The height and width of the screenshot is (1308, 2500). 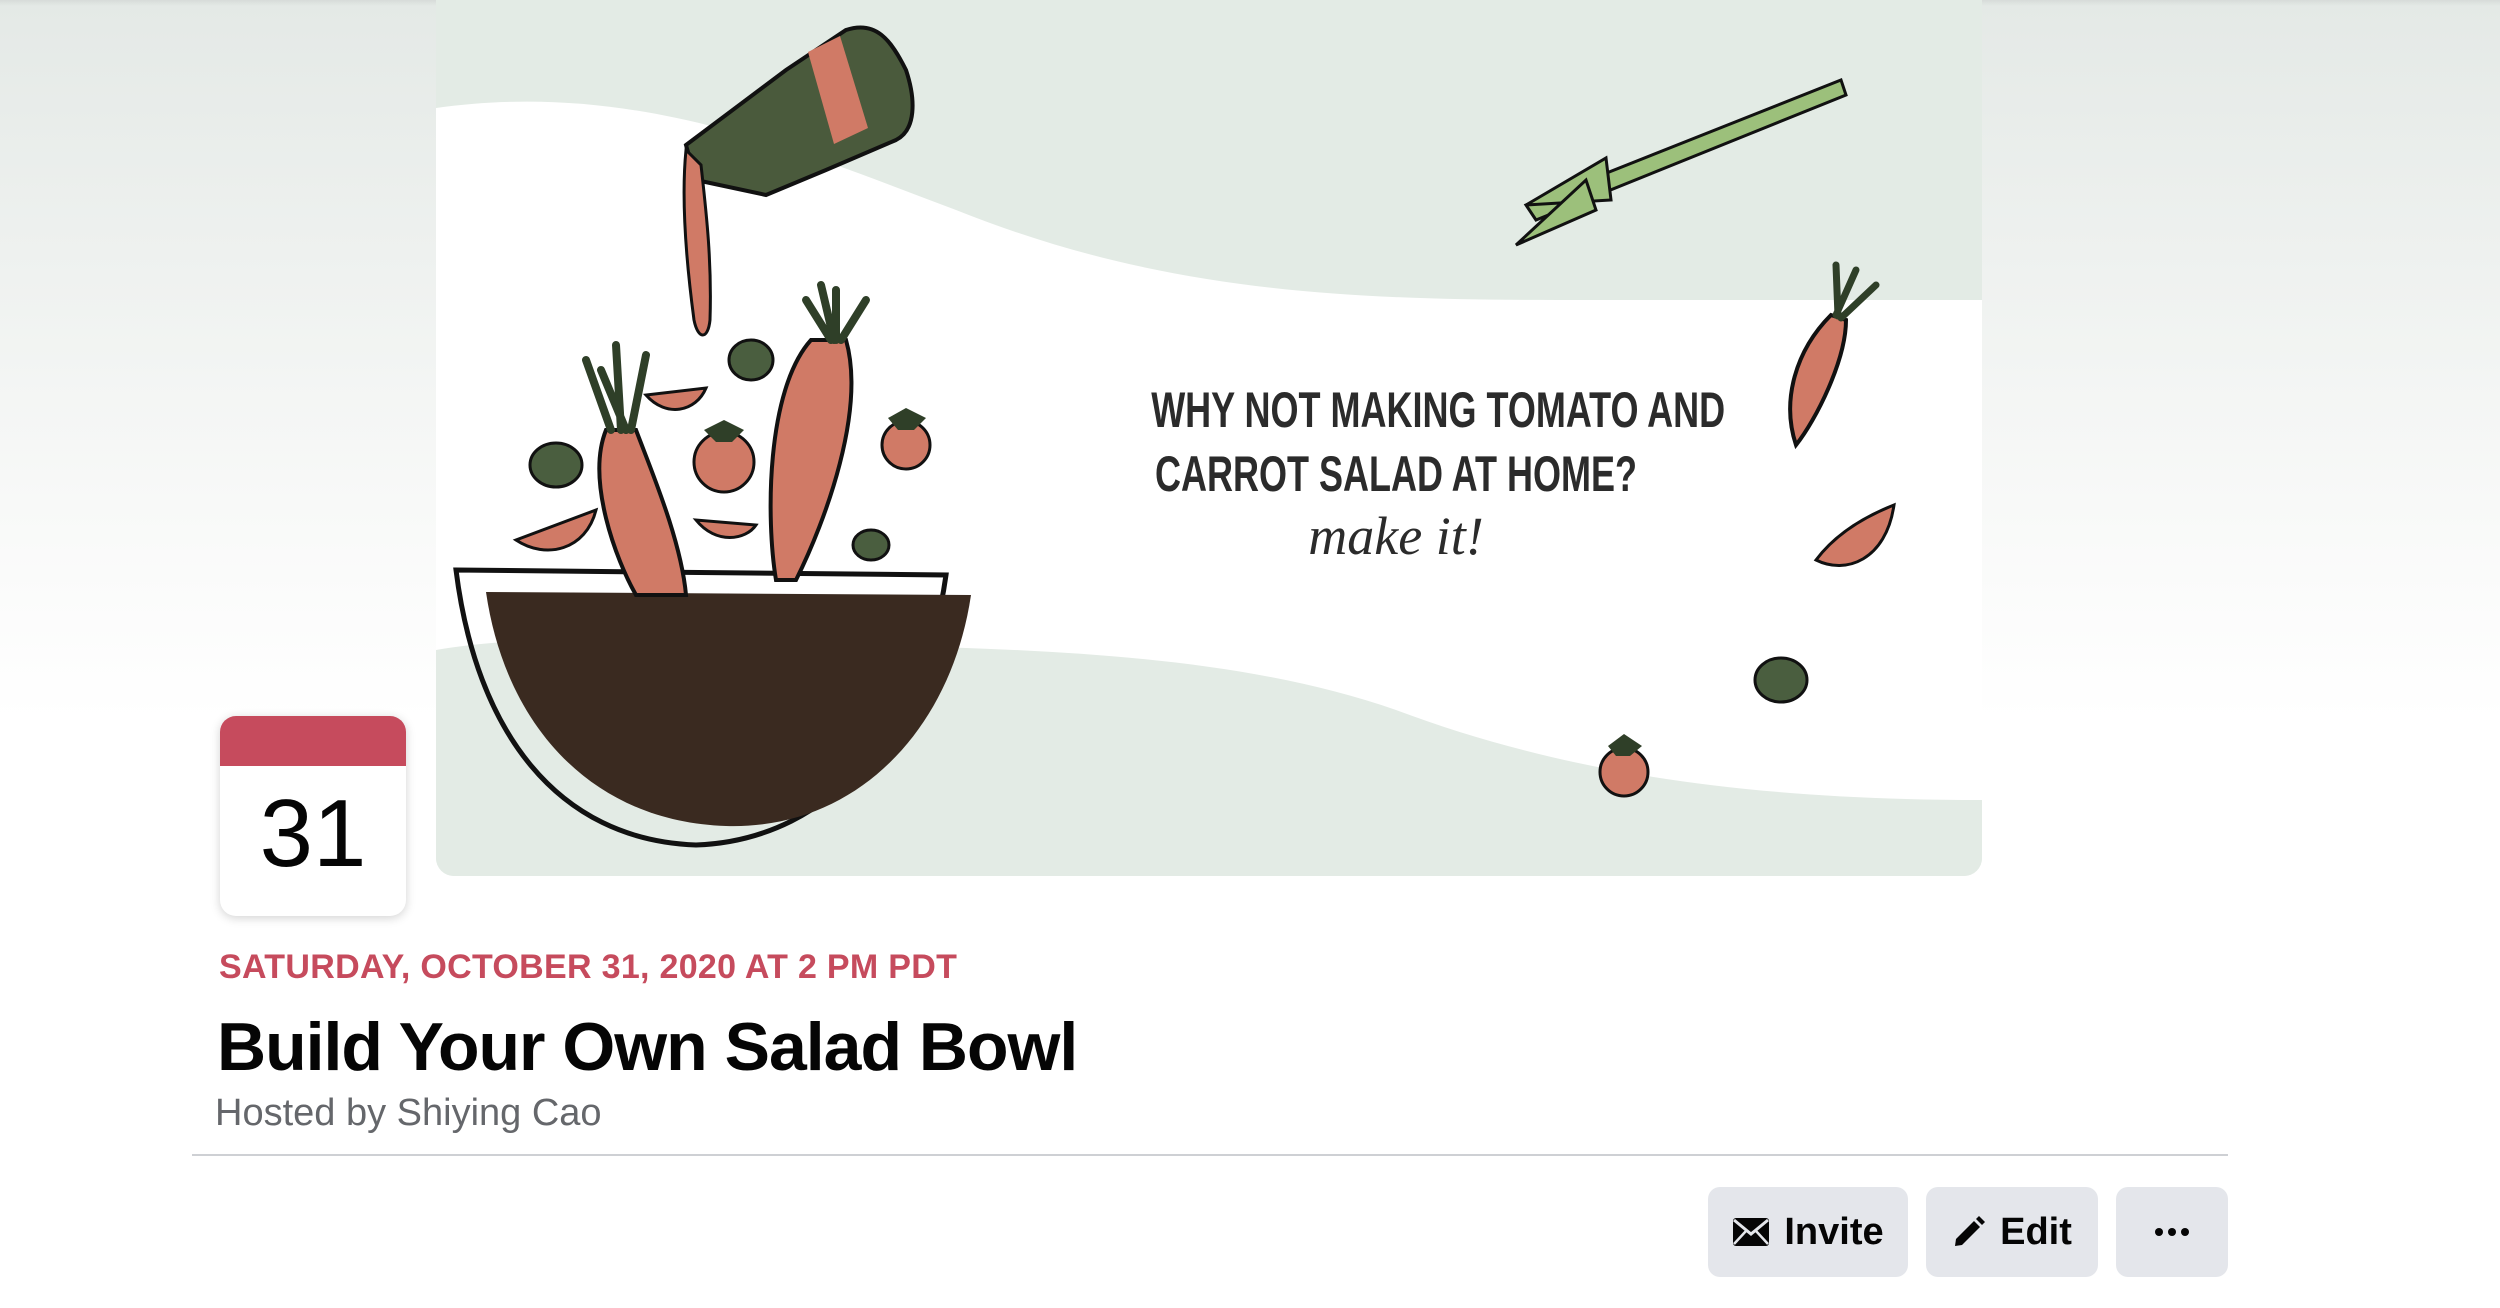 I want to click on event-host: Hosted by Shiying Cao, so click(x=408, y=1113).